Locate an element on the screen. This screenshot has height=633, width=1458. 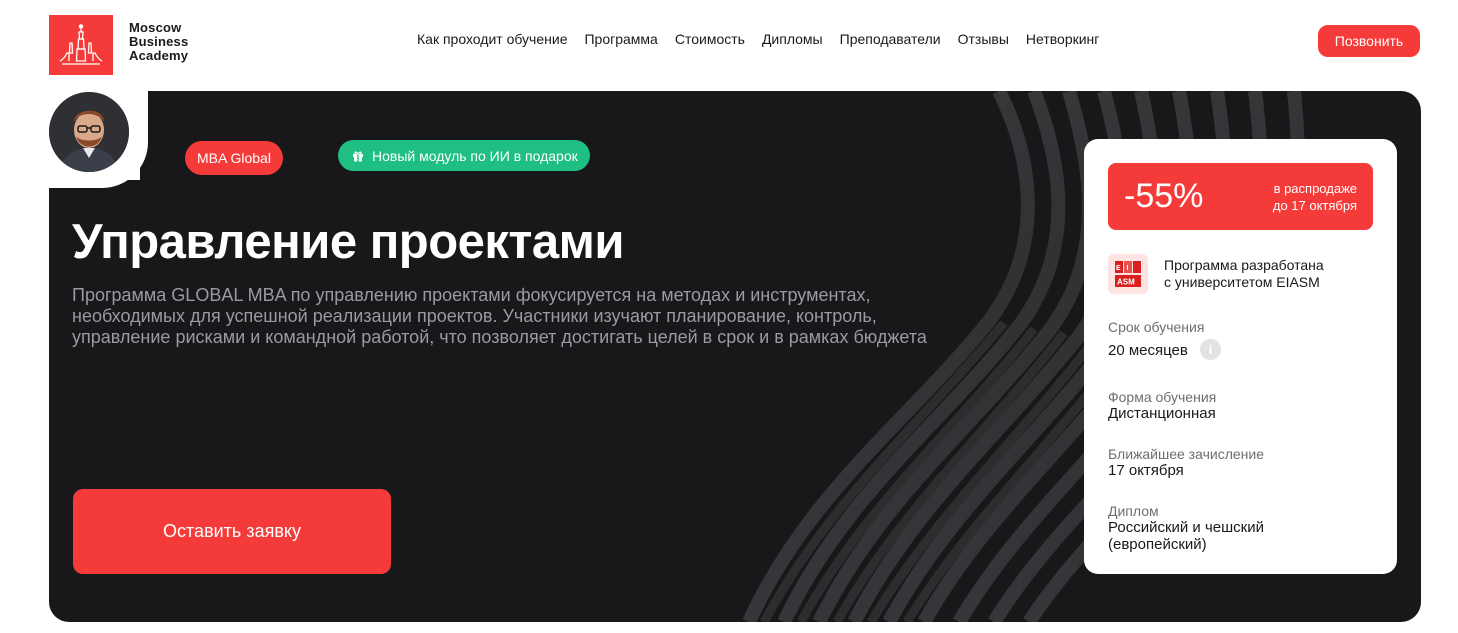
kremlin-logo-icon is located at coordinates (81, 44).